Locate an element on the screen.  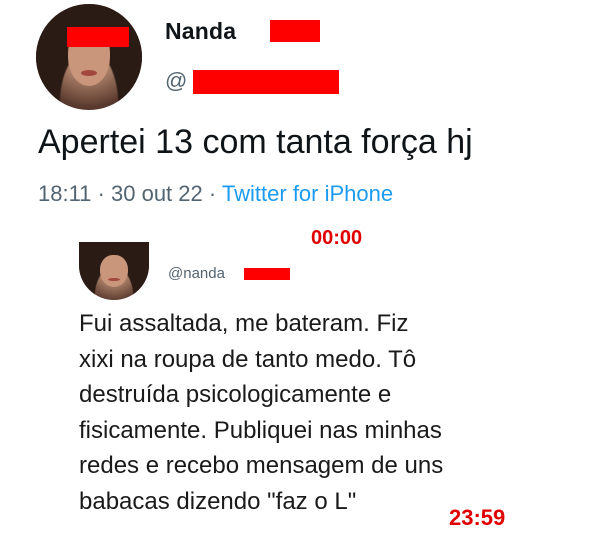
annotation-start-time: 00:00 is located at coordinates (337, 238).